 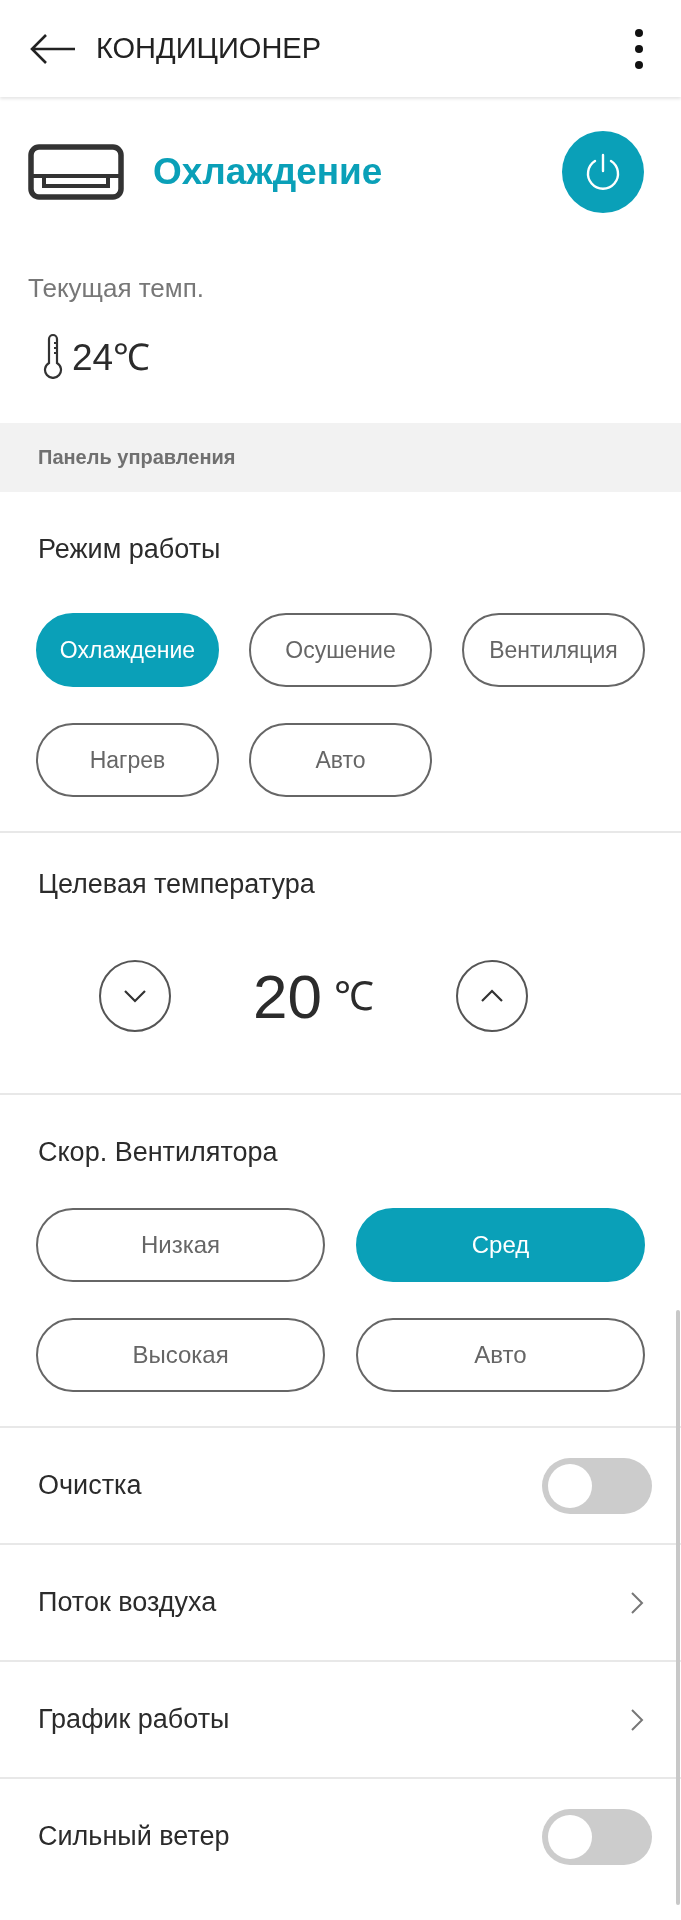 I want to click on setting-label: График работы, so click(x=134, y=1719).